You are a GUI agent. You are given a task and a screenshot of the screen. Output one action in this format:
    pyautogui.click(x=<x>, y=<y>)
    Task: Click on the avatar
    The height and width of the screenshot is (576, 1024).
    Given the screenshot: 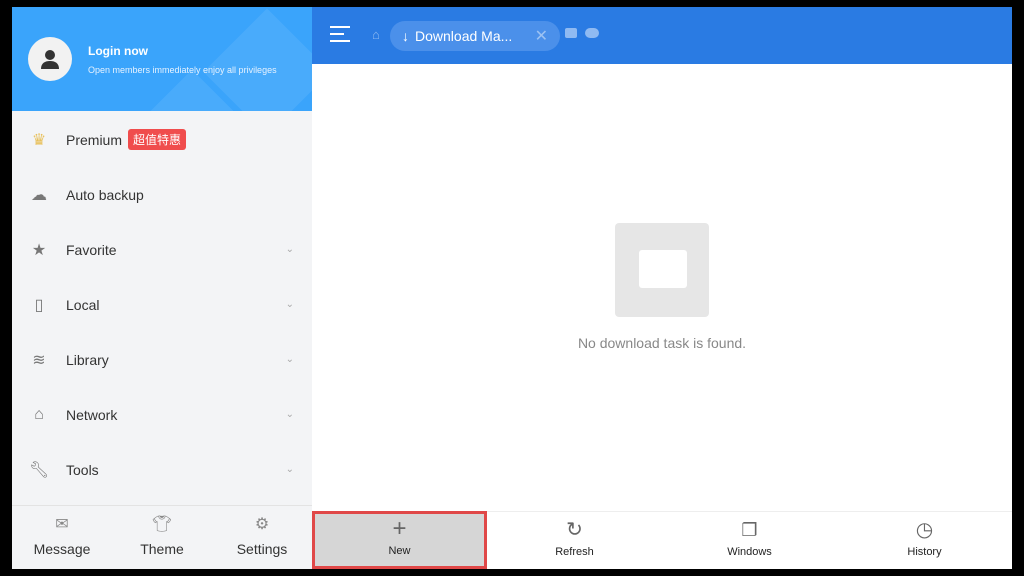 What is the action you would take?
    pyautogui.click(x=50, y=59)
    